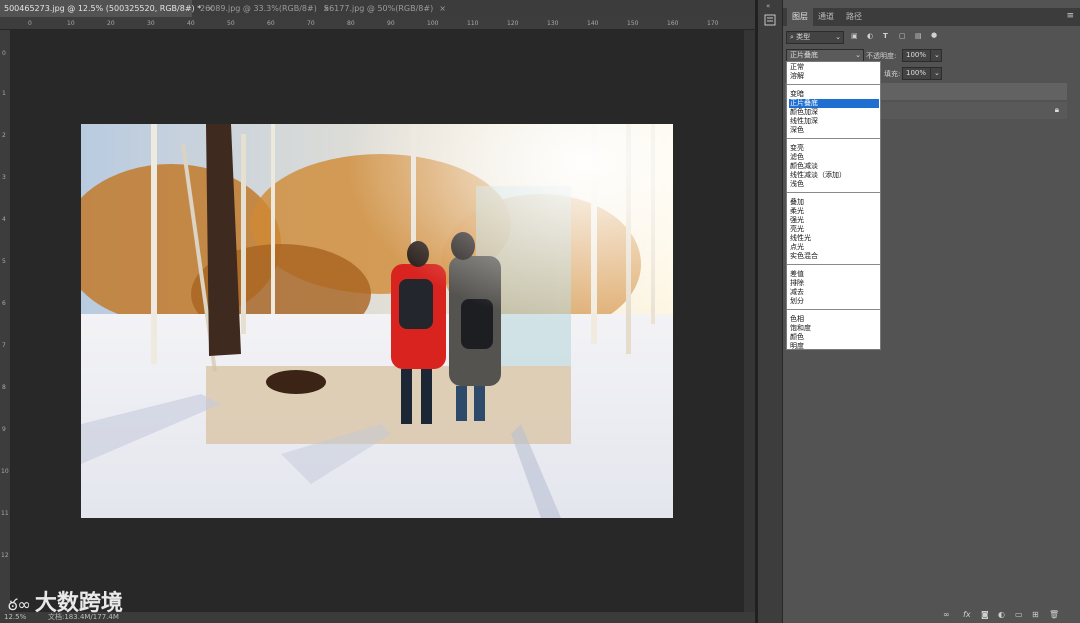 This screenshot has width=1080, height=623. Describe the element at coordinates (985, 614) in the screenshot. I see `add-mask-icon: ◙` at that location.